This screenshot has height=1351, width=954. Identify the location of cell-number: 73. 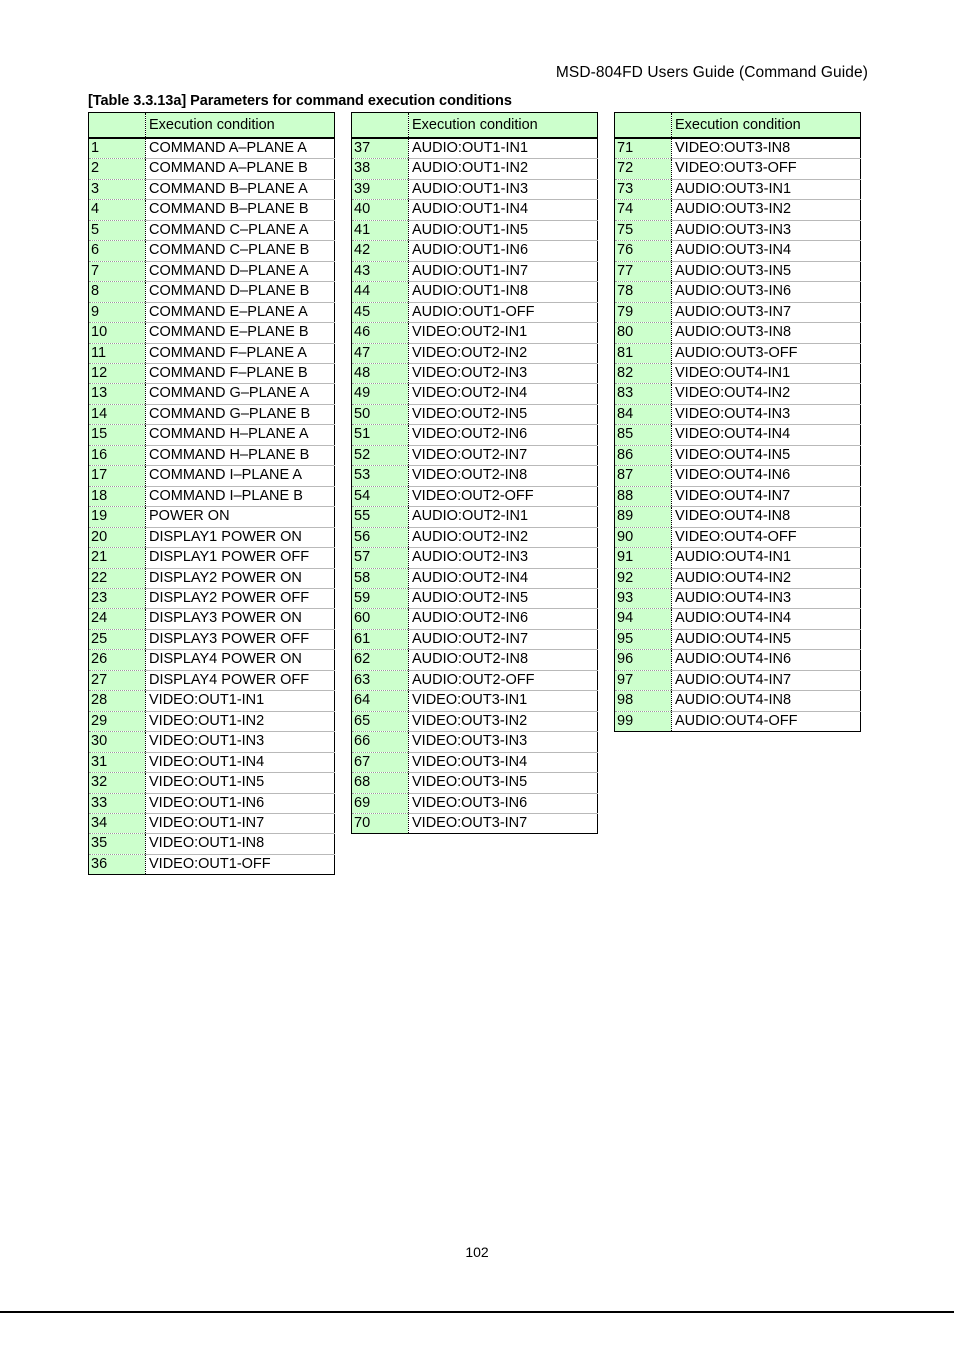
(643, 190).